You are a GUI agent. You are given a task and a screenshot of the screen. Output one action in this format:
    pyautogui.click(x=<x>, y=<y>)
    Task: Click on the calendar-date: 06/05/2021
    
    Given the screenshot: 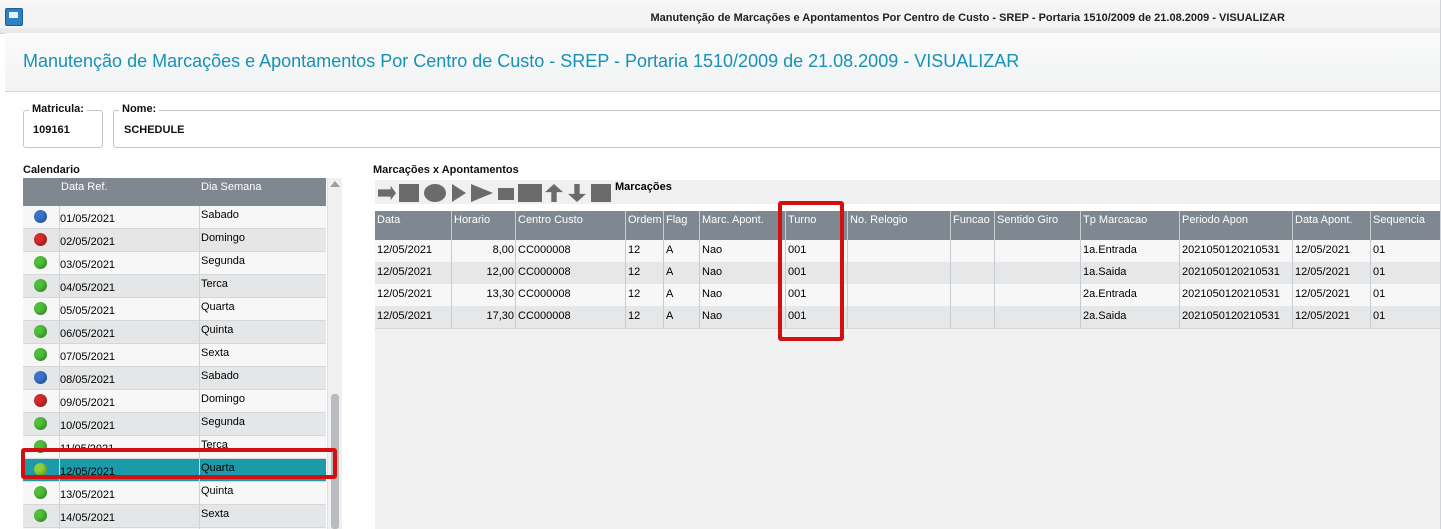 What is the action you would take?
    pyautogui.click(x=109, y=332)
    